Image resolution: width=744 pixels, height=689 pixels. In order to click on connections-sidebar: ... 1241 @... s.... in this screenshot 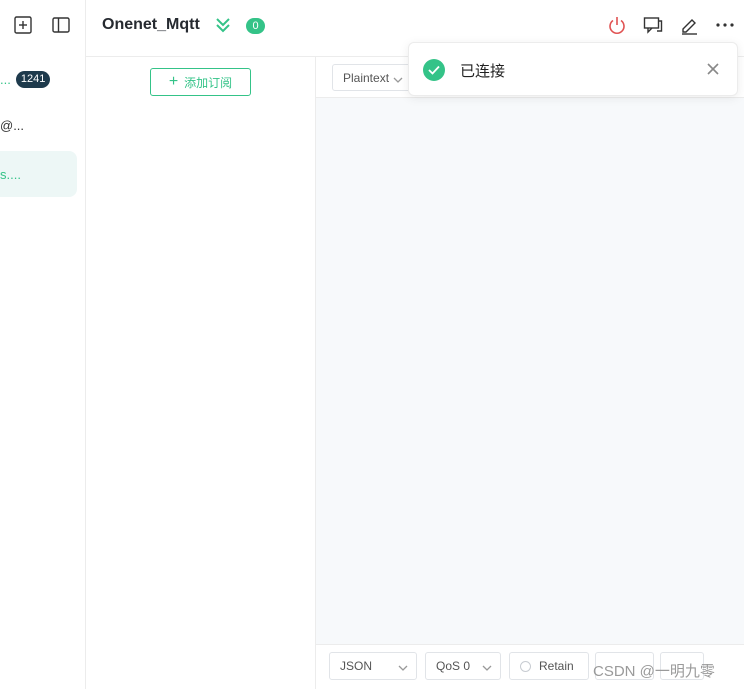, I will do `click(43, 344)`.